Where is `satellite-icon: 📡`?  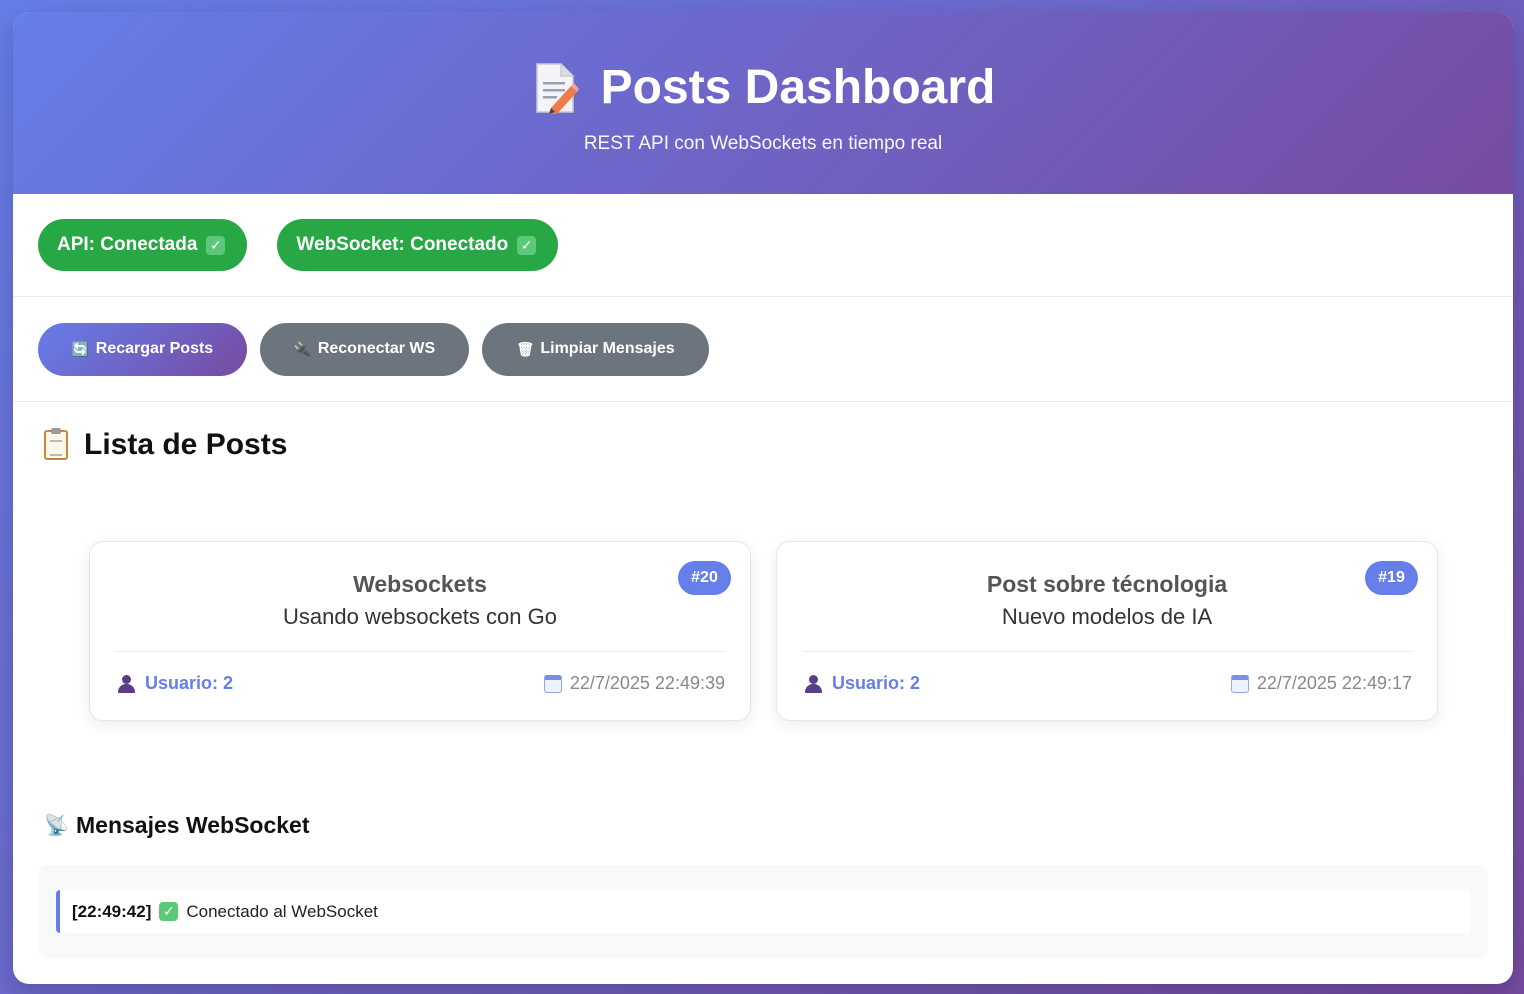 satellite-icon: 📡 is located at coordinates (56, 826).